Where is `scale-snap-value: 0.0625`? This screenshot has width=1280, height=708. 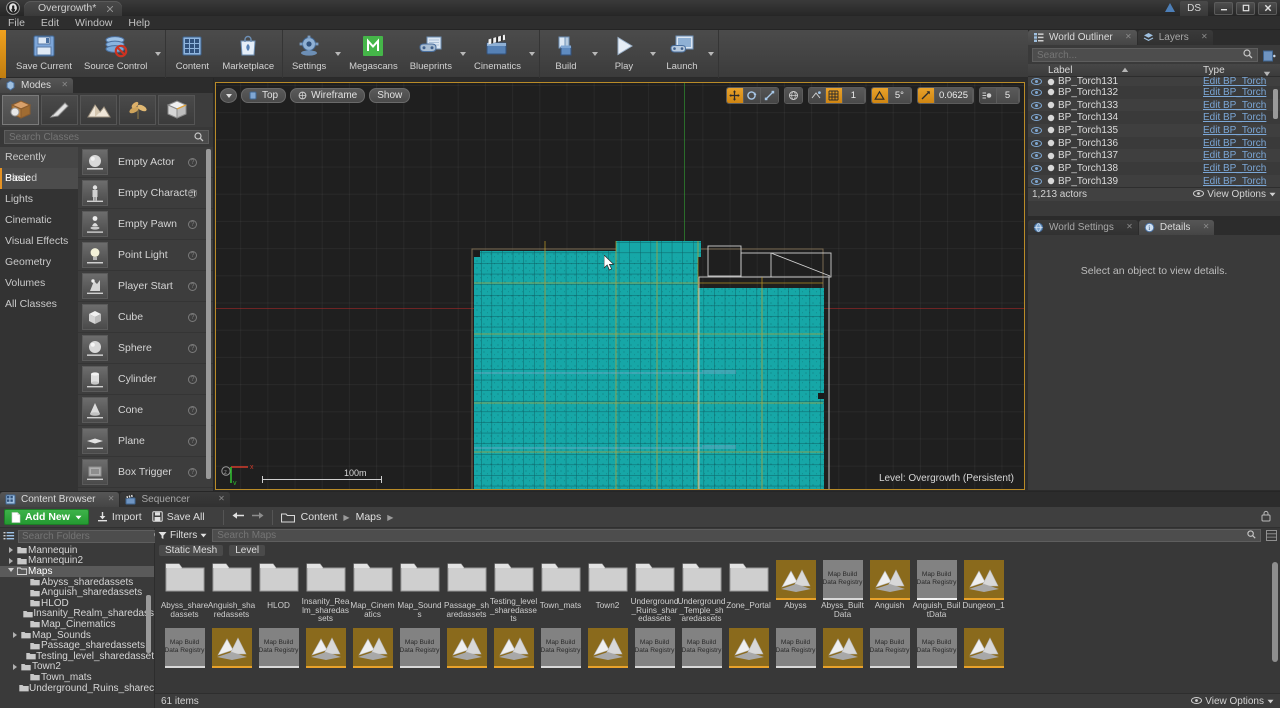
scale-snap-value: 0.0625 is located at coordinates (953, 95).